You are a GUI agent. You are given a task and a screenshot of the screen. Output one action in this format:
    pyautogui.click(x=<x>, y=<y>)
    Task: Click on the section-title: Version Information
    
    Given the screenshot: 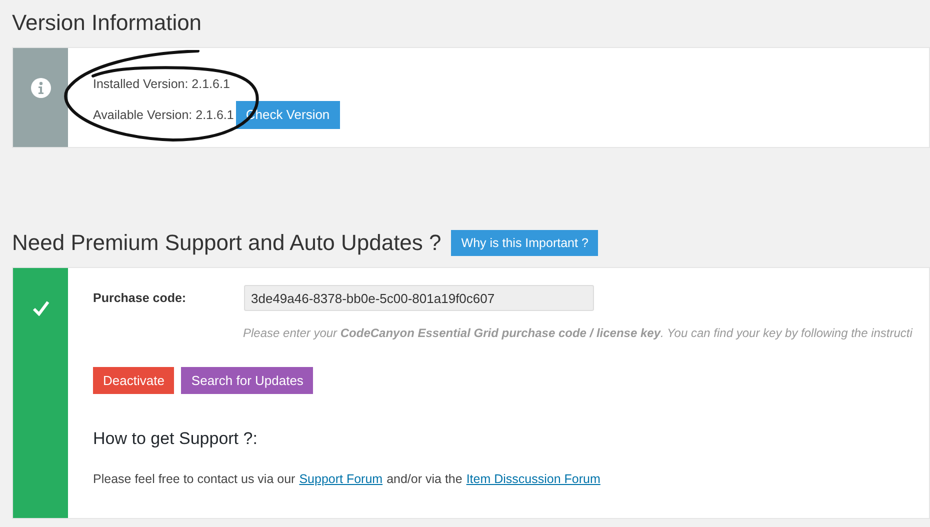 What is the action you would take?
    pyautogui.click(x=107, y=23)
    